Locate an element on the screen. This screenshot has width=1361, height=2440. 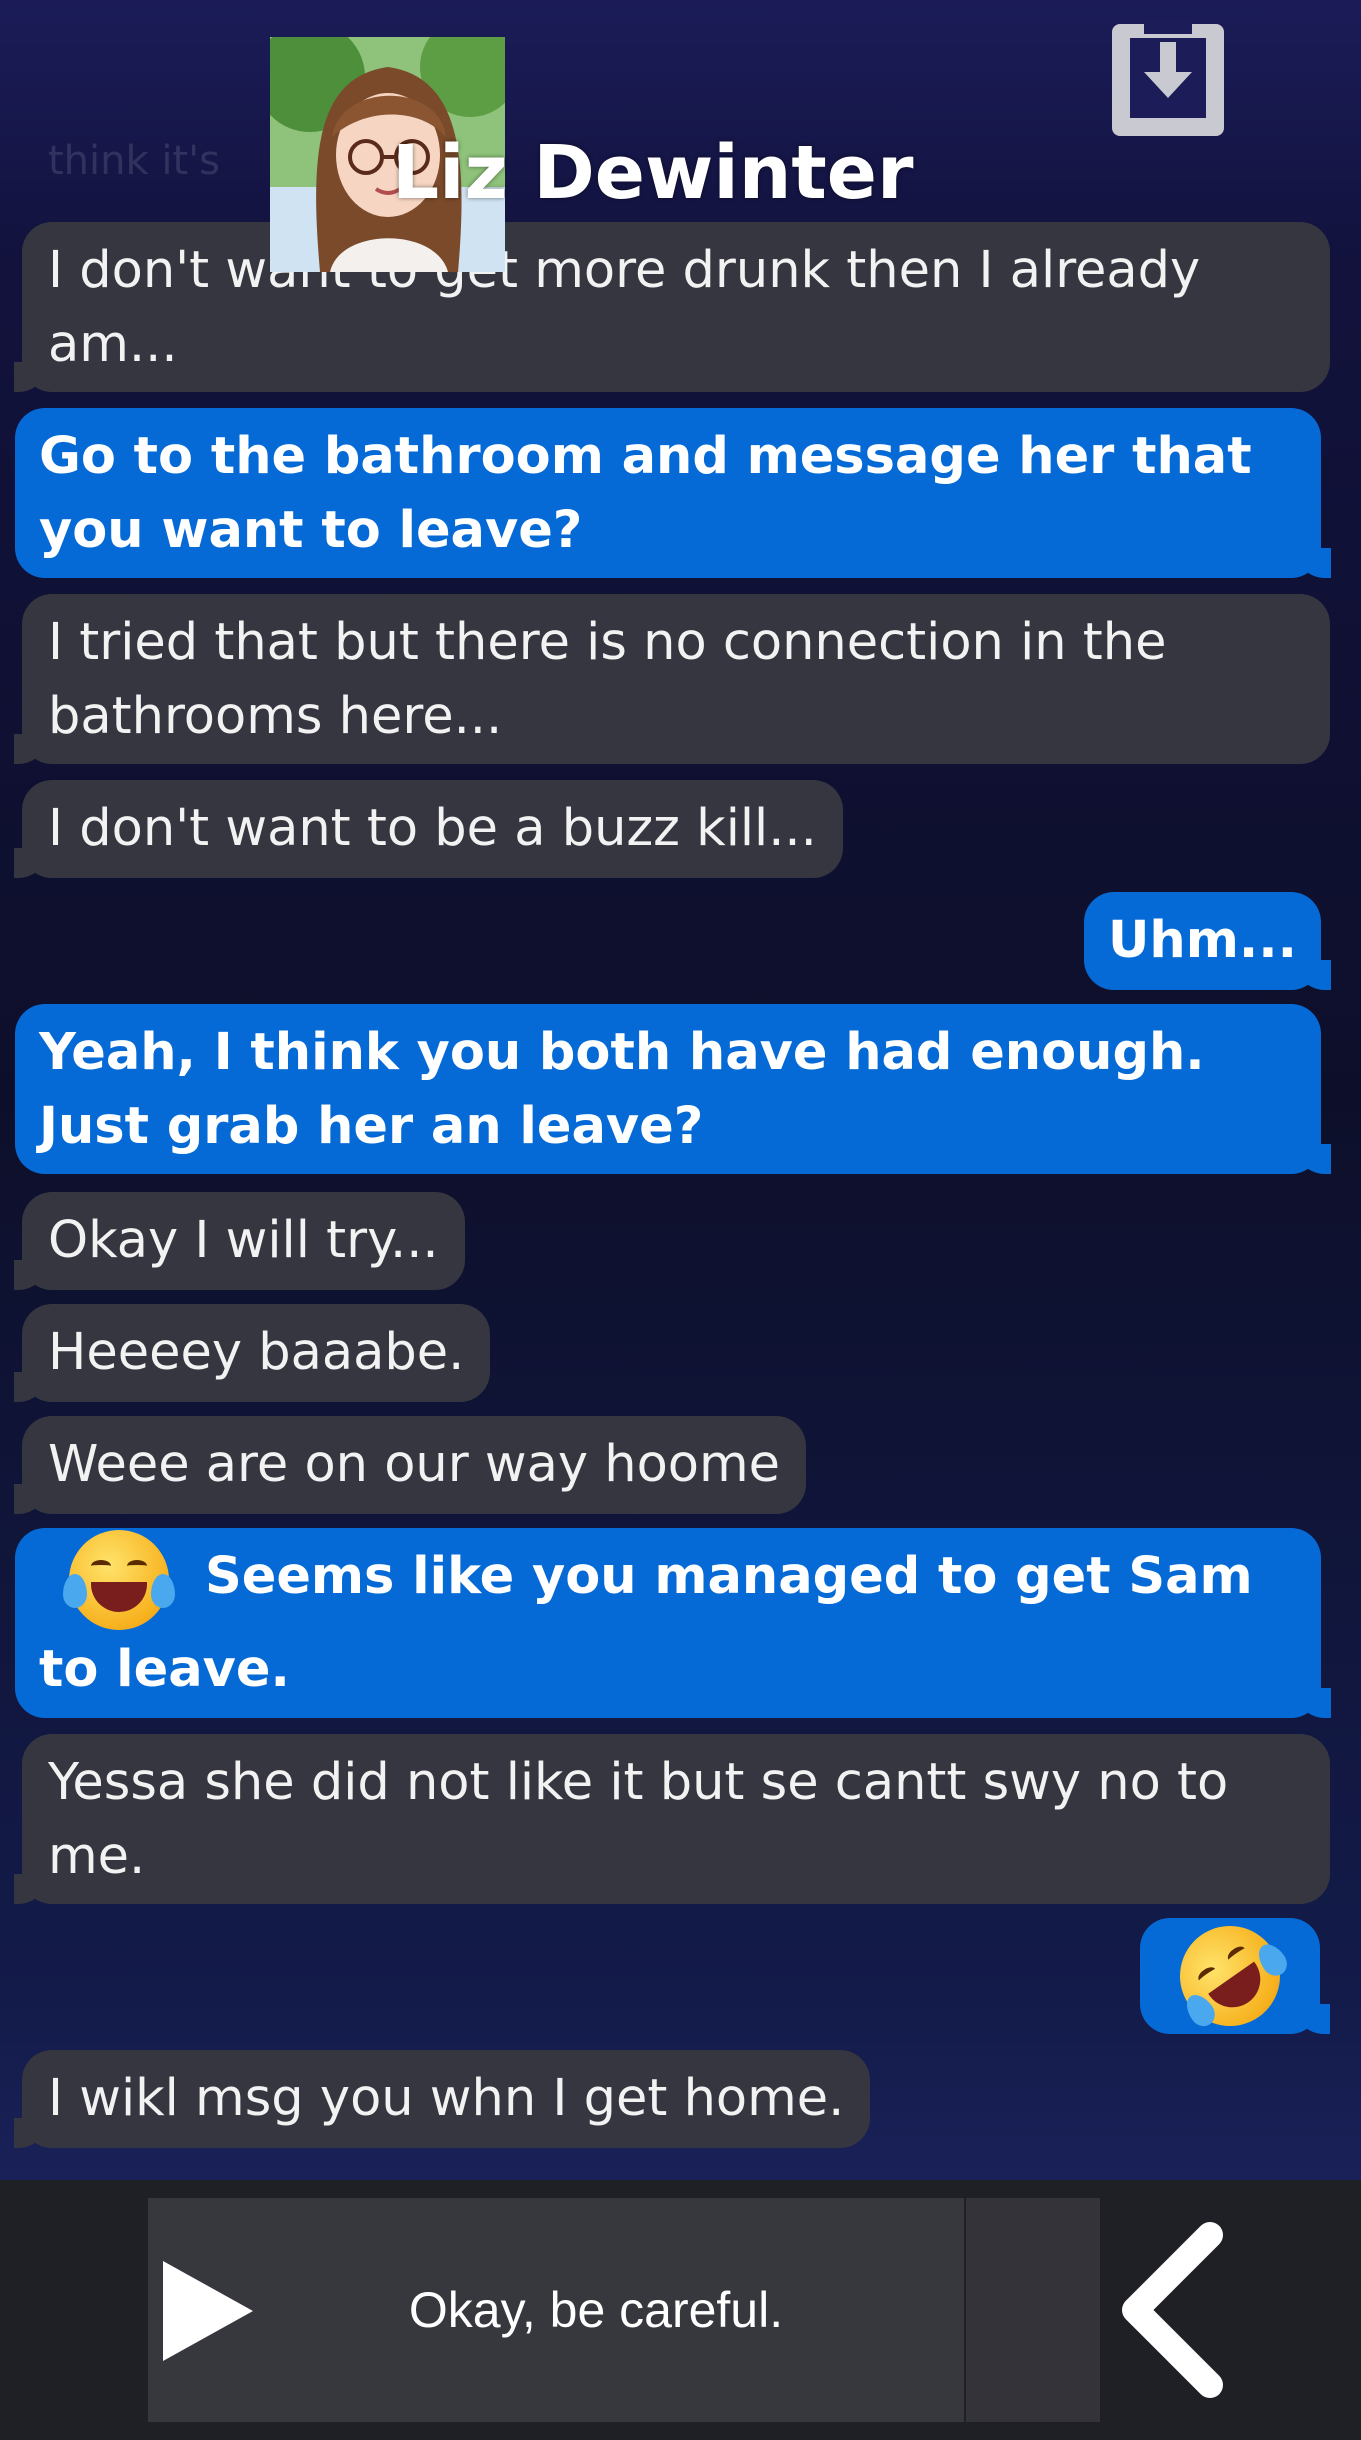
reply-bar: Okay, be careful. is located at coordinates (680, 2310).